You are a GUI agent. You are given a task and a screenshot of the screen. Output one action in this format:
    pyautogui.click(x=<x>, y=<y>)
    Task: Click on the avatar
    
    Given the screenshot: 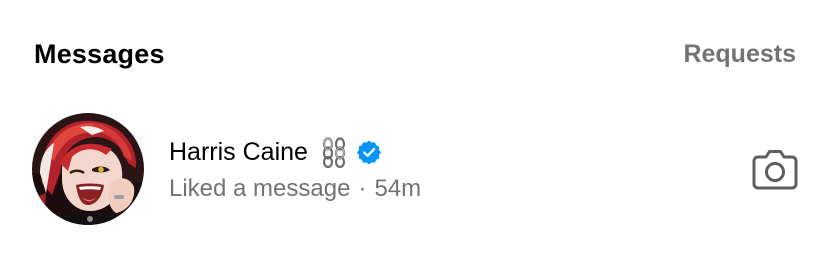 What is the action you would take?
    pyautogui.click(x=88, y=169)
    